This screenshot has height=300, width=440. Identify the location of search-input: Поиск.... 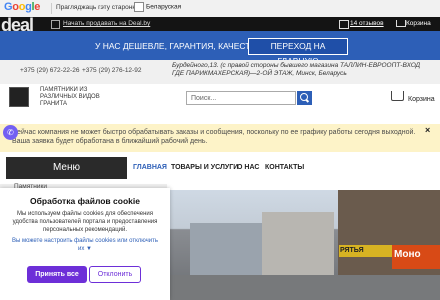
(241, 98).